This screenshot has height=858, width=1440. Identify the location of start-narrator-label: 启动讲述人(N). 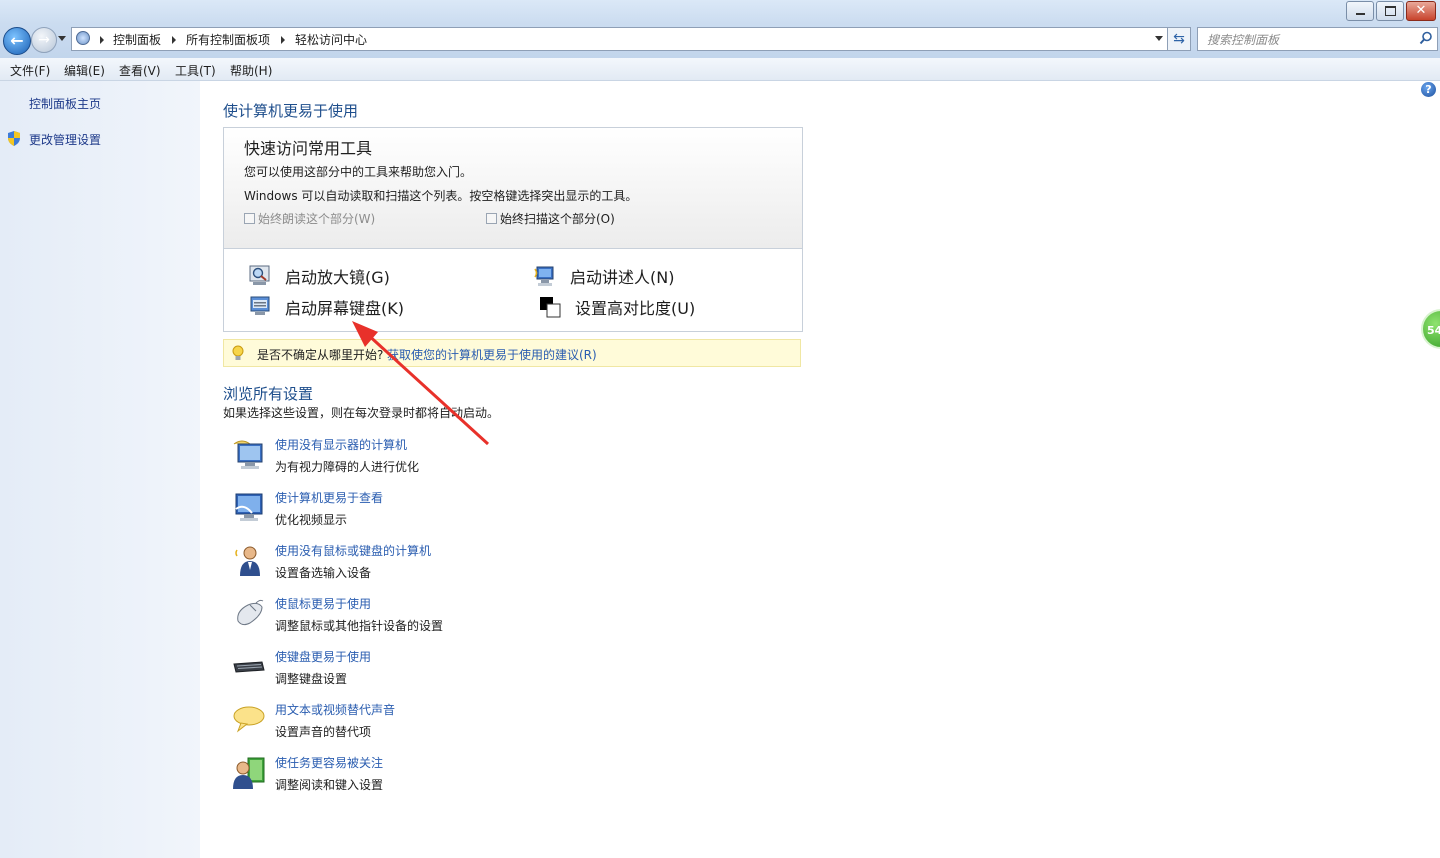
(622, 277).